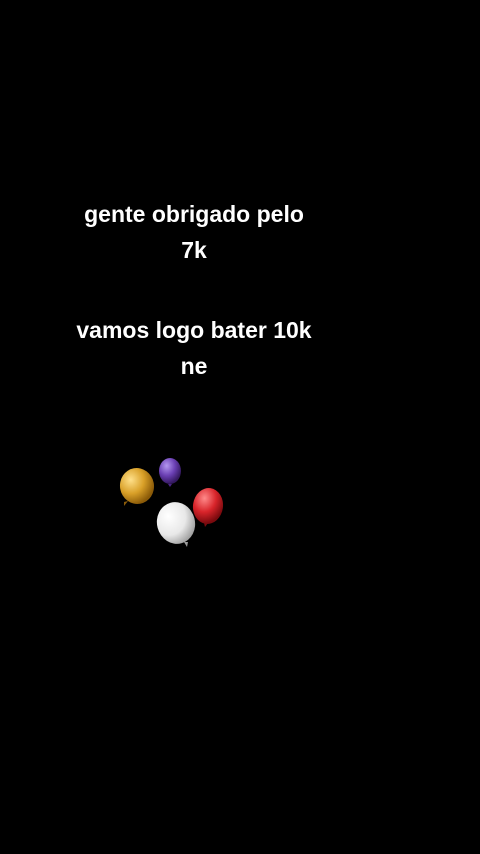 The image size is (480, 854). Describe the element at coordinates (208, 507) in the screenshot. I see `red-balloon-icon` at that location.